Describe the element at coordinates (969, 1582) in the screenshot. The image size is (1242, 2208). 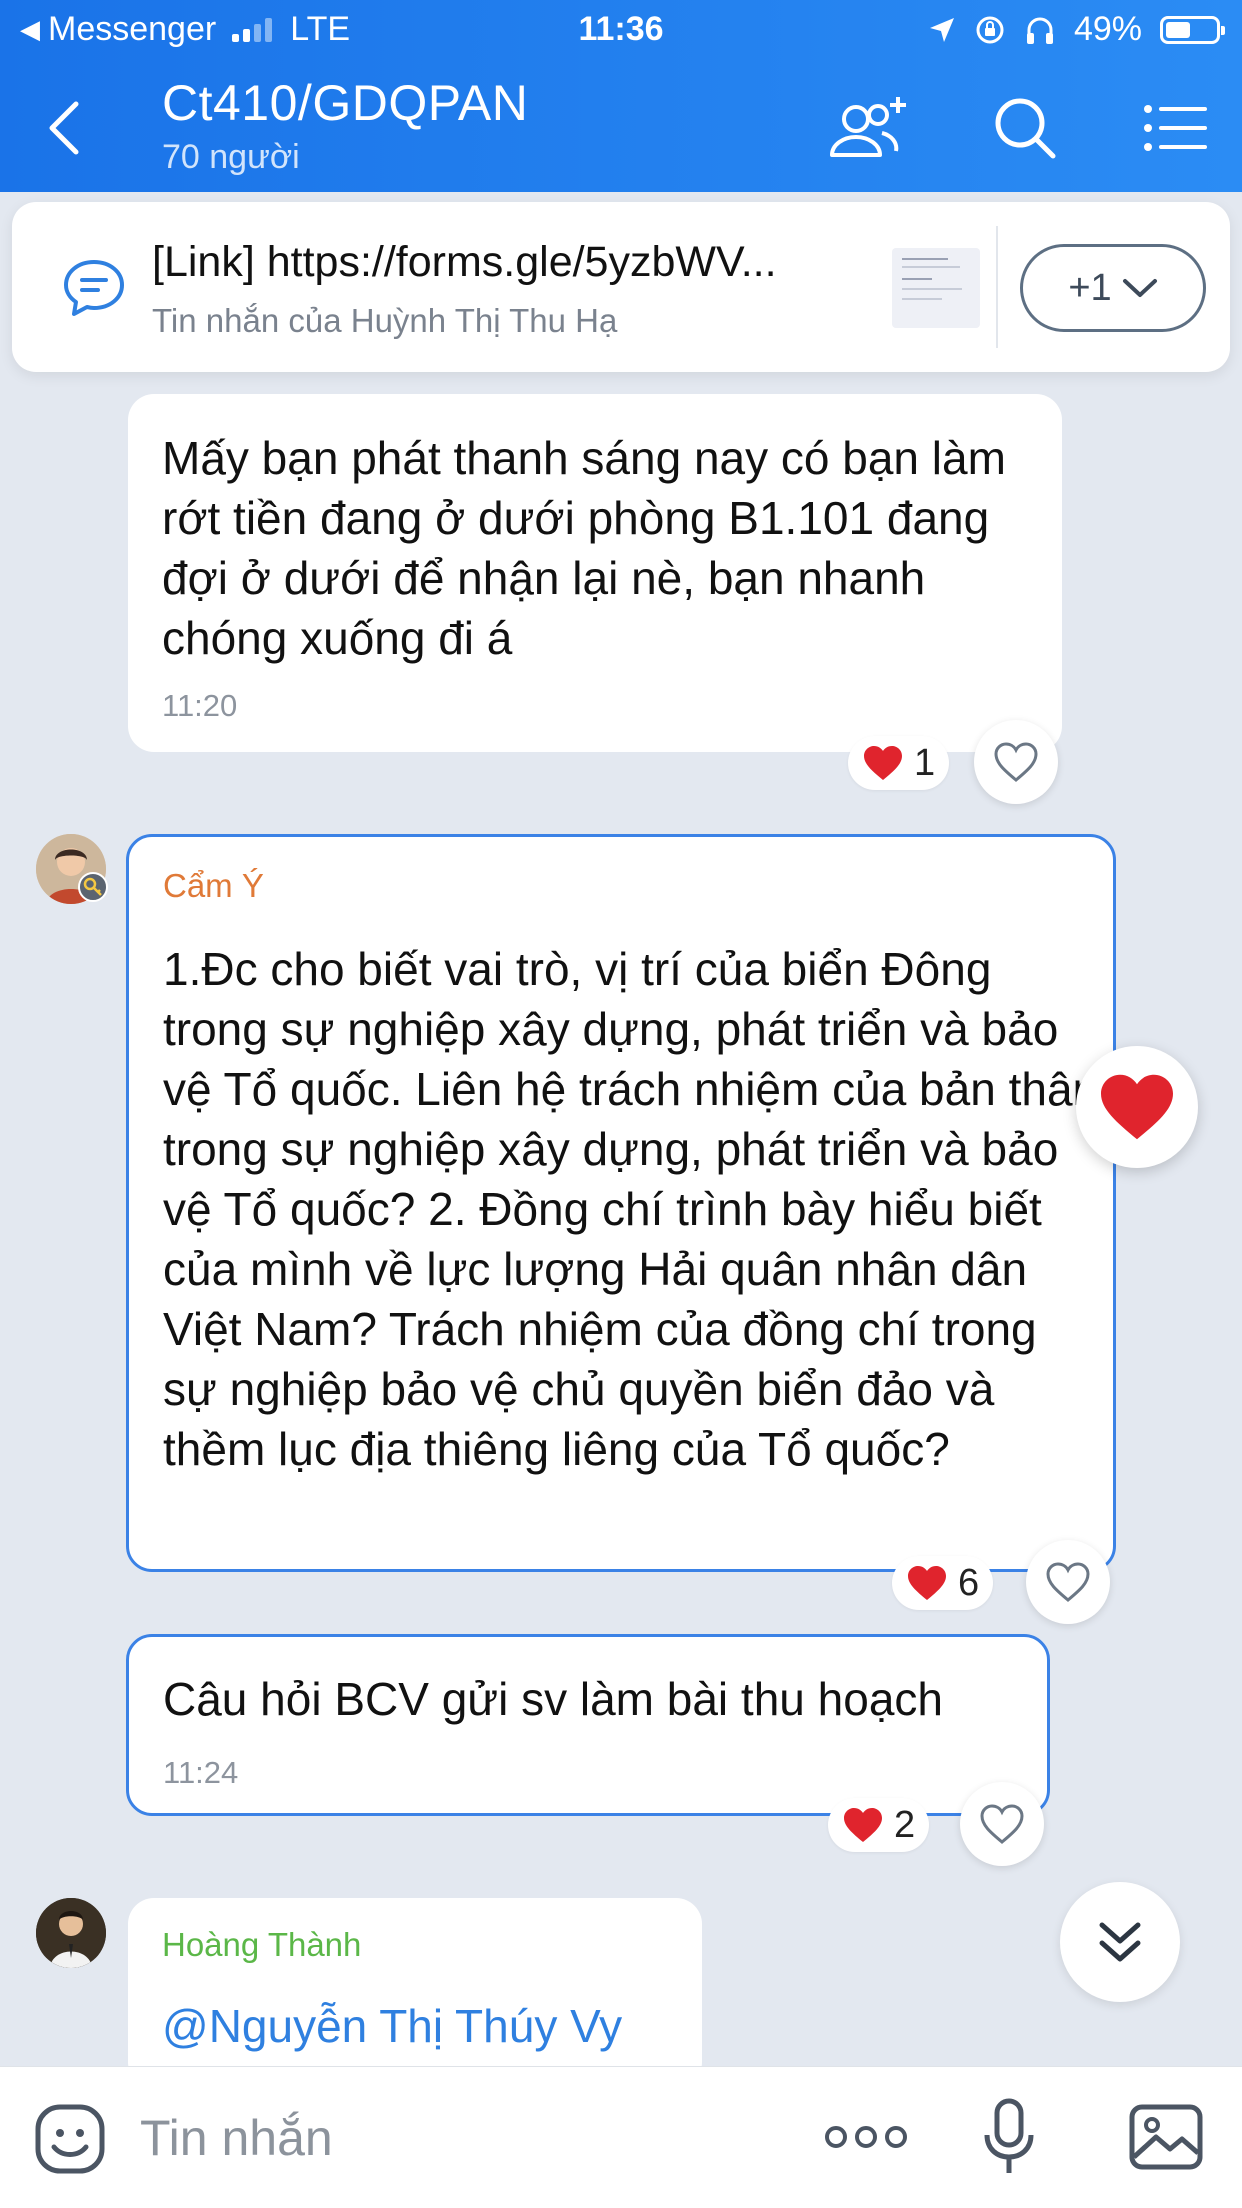
I see `reaction-count: 6` at that location.